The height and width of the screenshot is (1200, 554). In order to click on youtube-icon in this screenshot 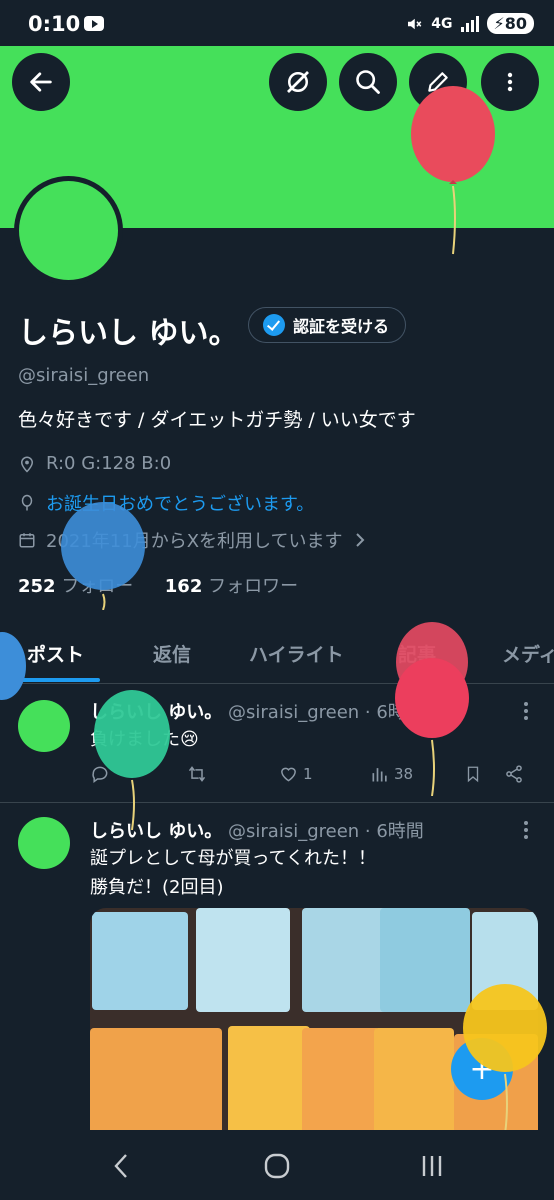, I will do `click(94, 23)`.